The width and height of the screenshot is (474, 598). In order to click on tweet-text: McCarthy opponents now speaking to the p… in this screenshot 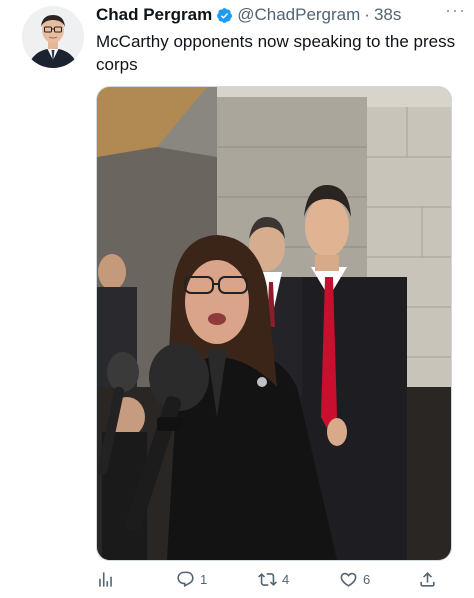, I will do `click(276, 53)`.